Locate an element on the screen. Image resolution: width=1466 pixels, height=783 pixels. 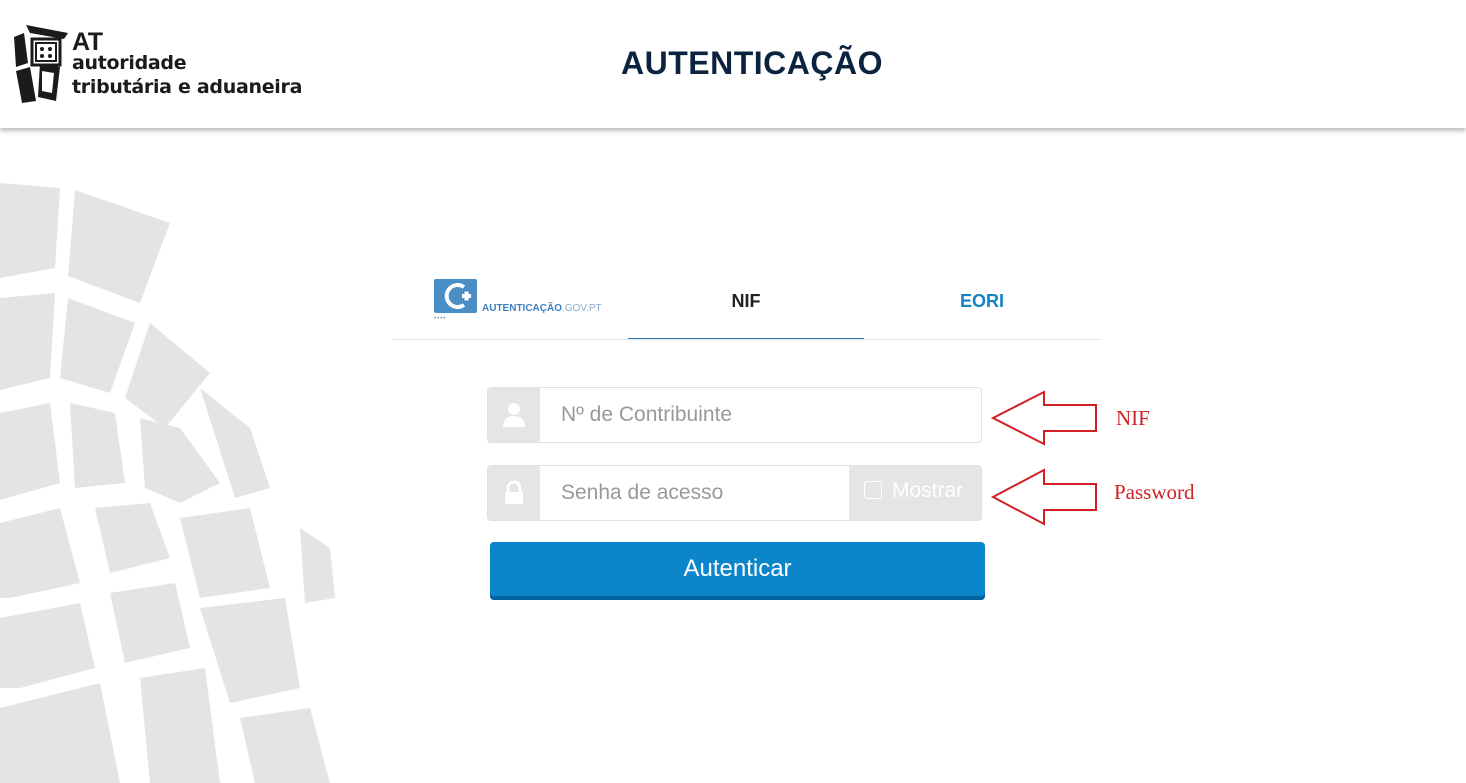
password-addon is located at coordinates (514, 493).